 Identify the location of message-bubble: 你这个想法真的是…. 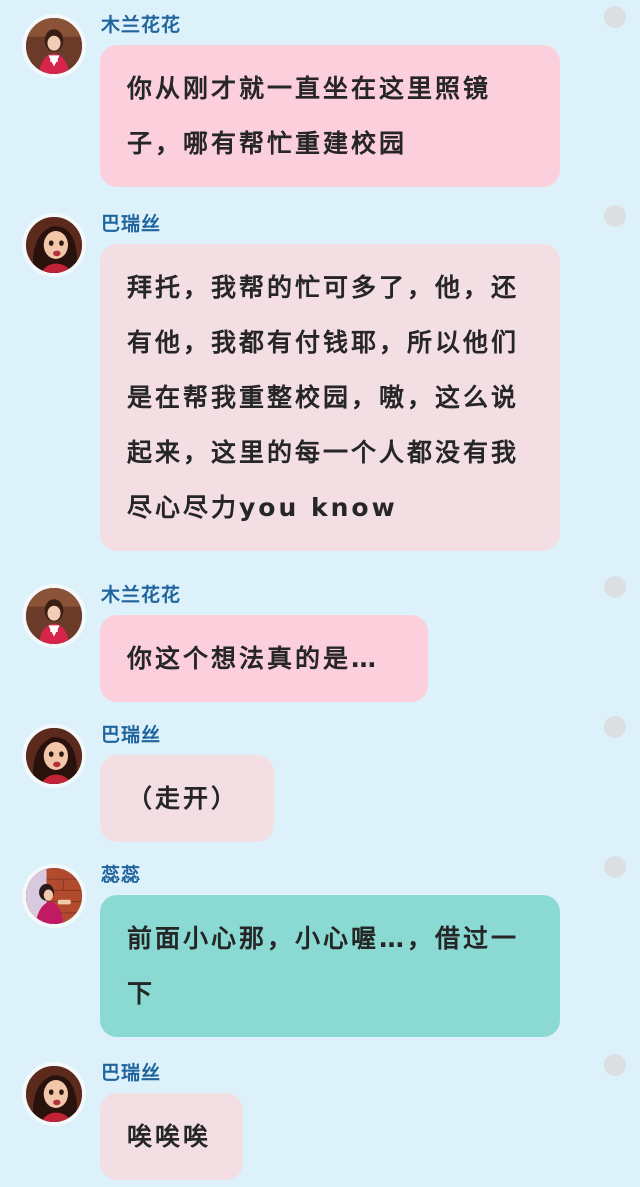
(264, 658).